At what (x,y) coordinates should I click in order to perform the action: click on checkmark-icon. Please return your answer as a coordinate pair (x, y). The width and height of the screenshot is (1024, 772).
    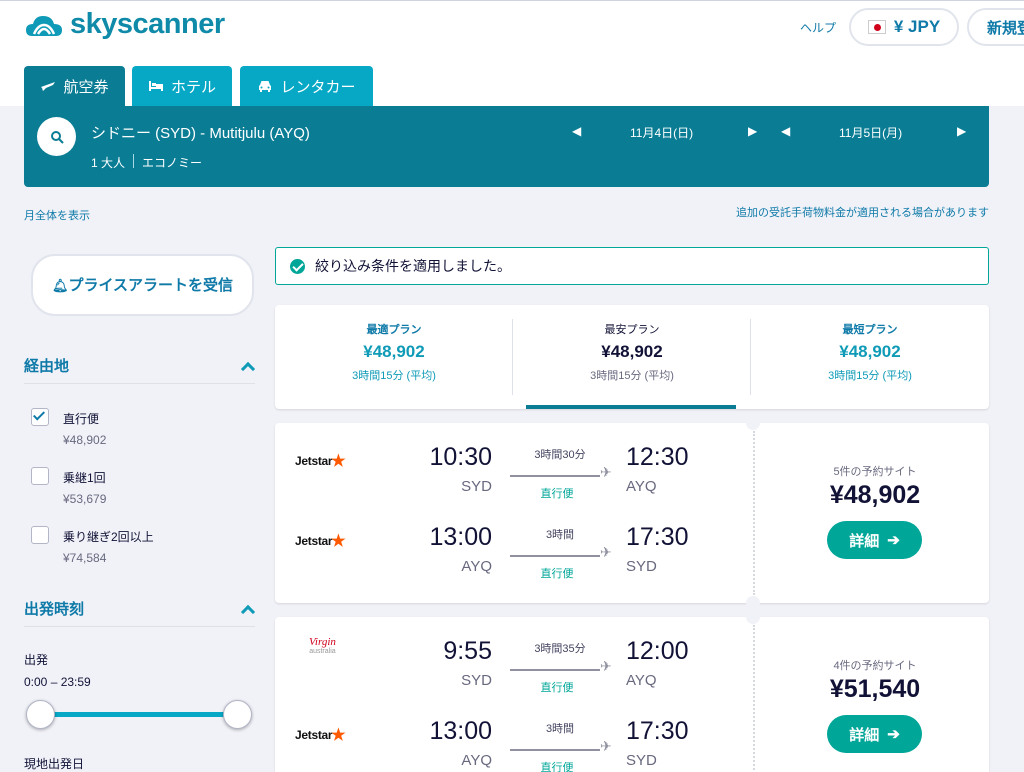
    Looking at the image, I should click on (39, 414).